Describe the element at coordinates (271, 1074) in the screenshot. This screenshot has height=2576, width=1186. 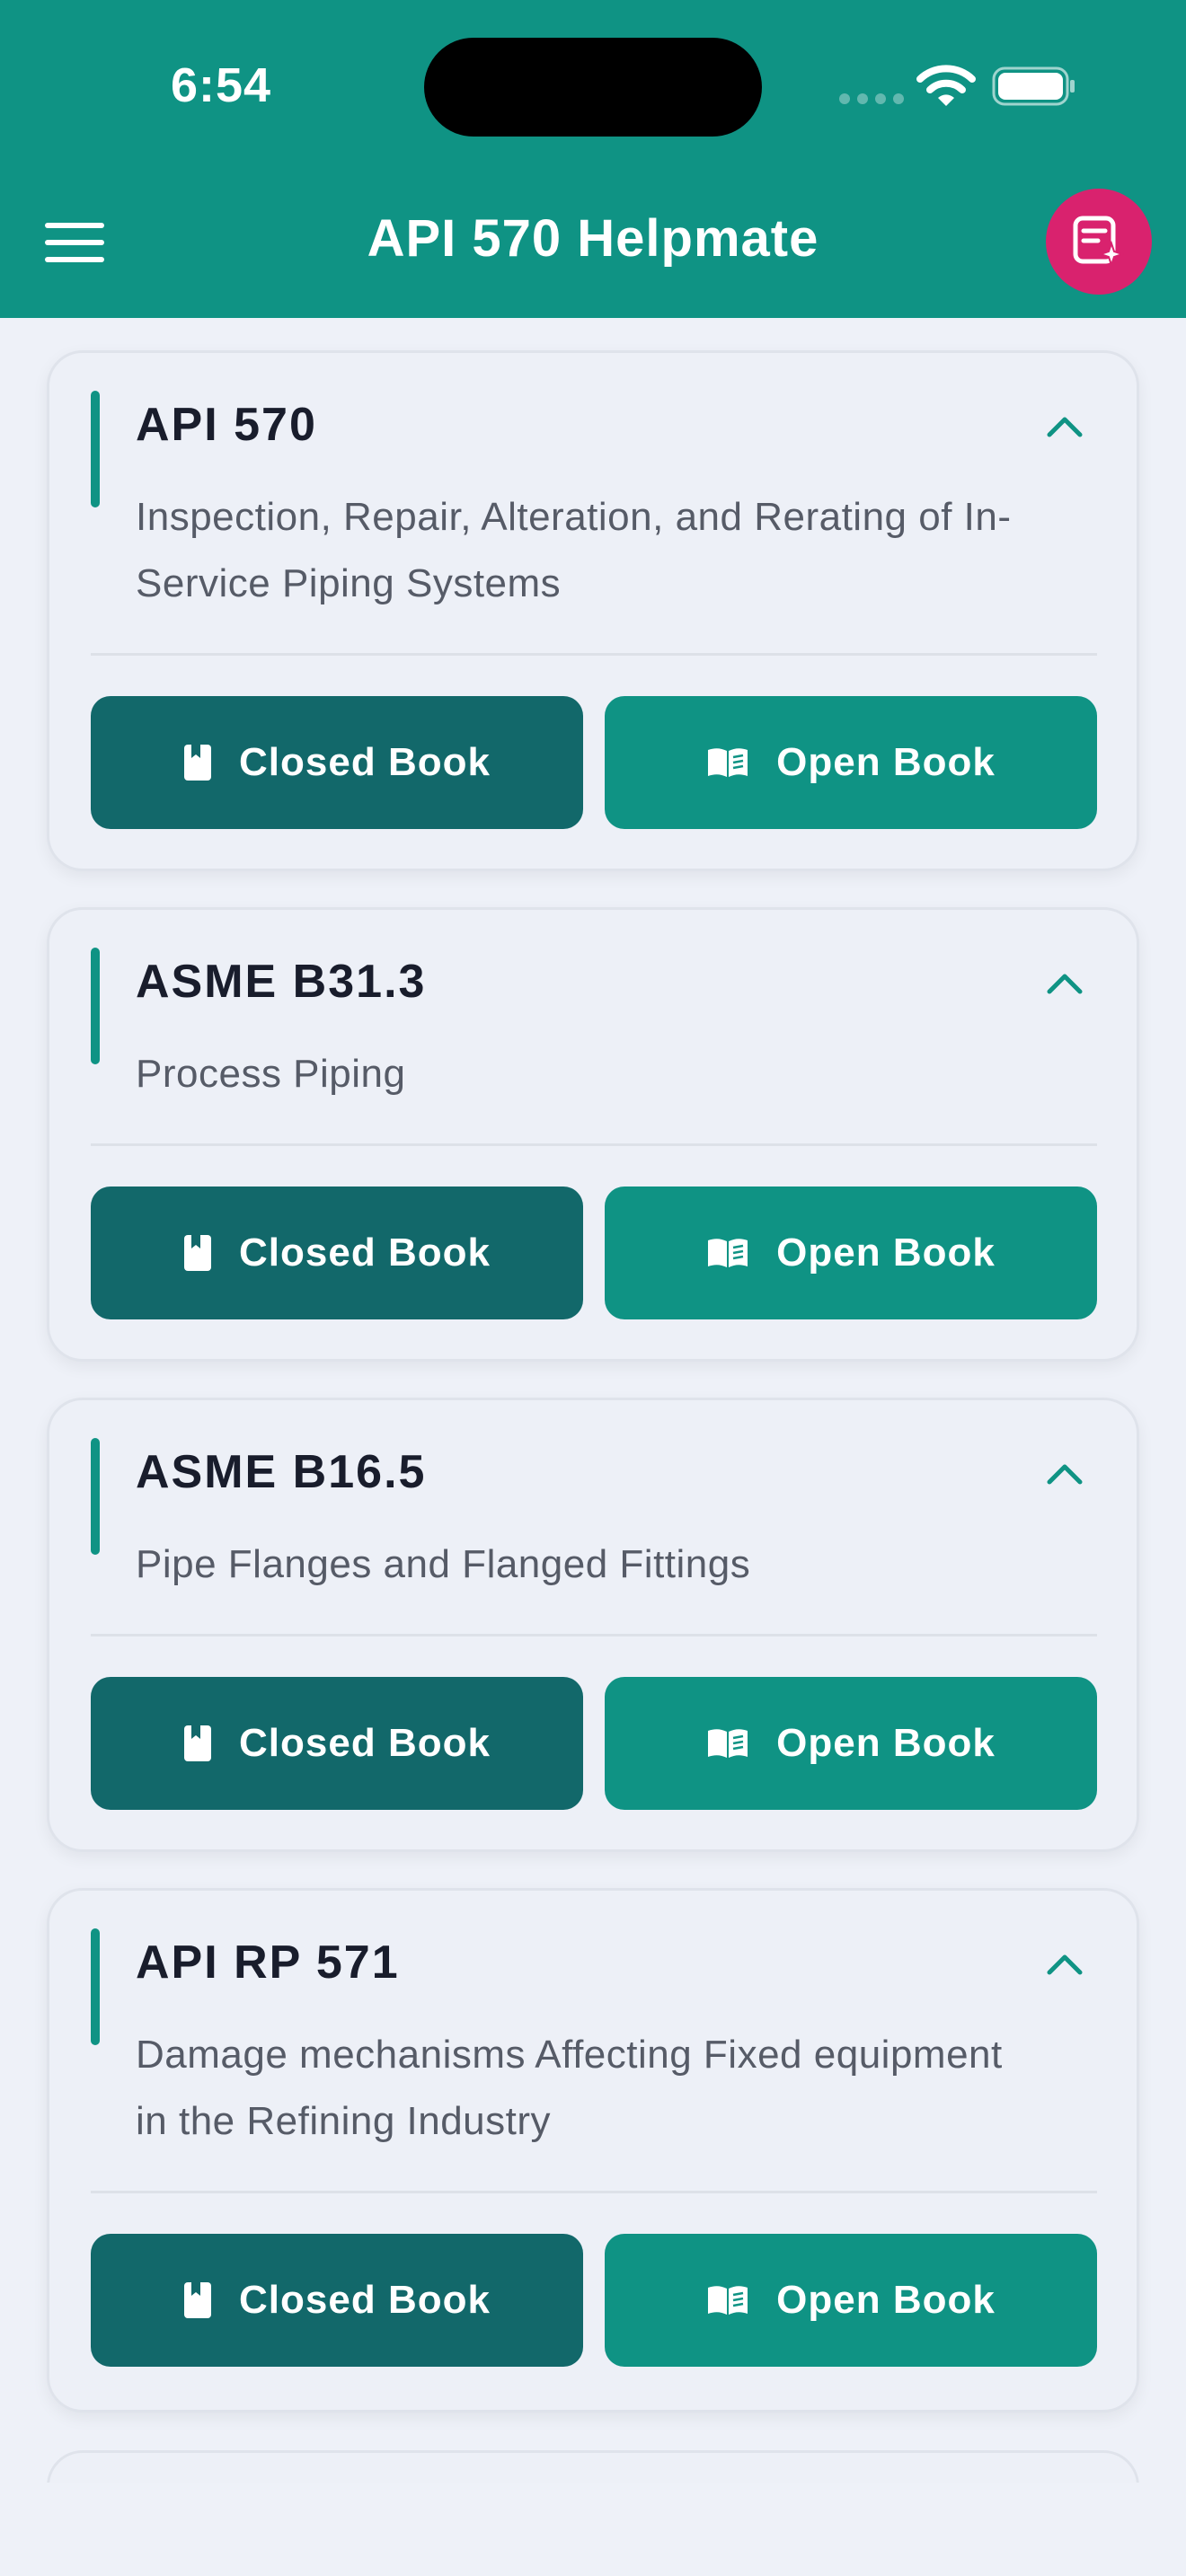
I see `card-description: Process Piping` at that location.